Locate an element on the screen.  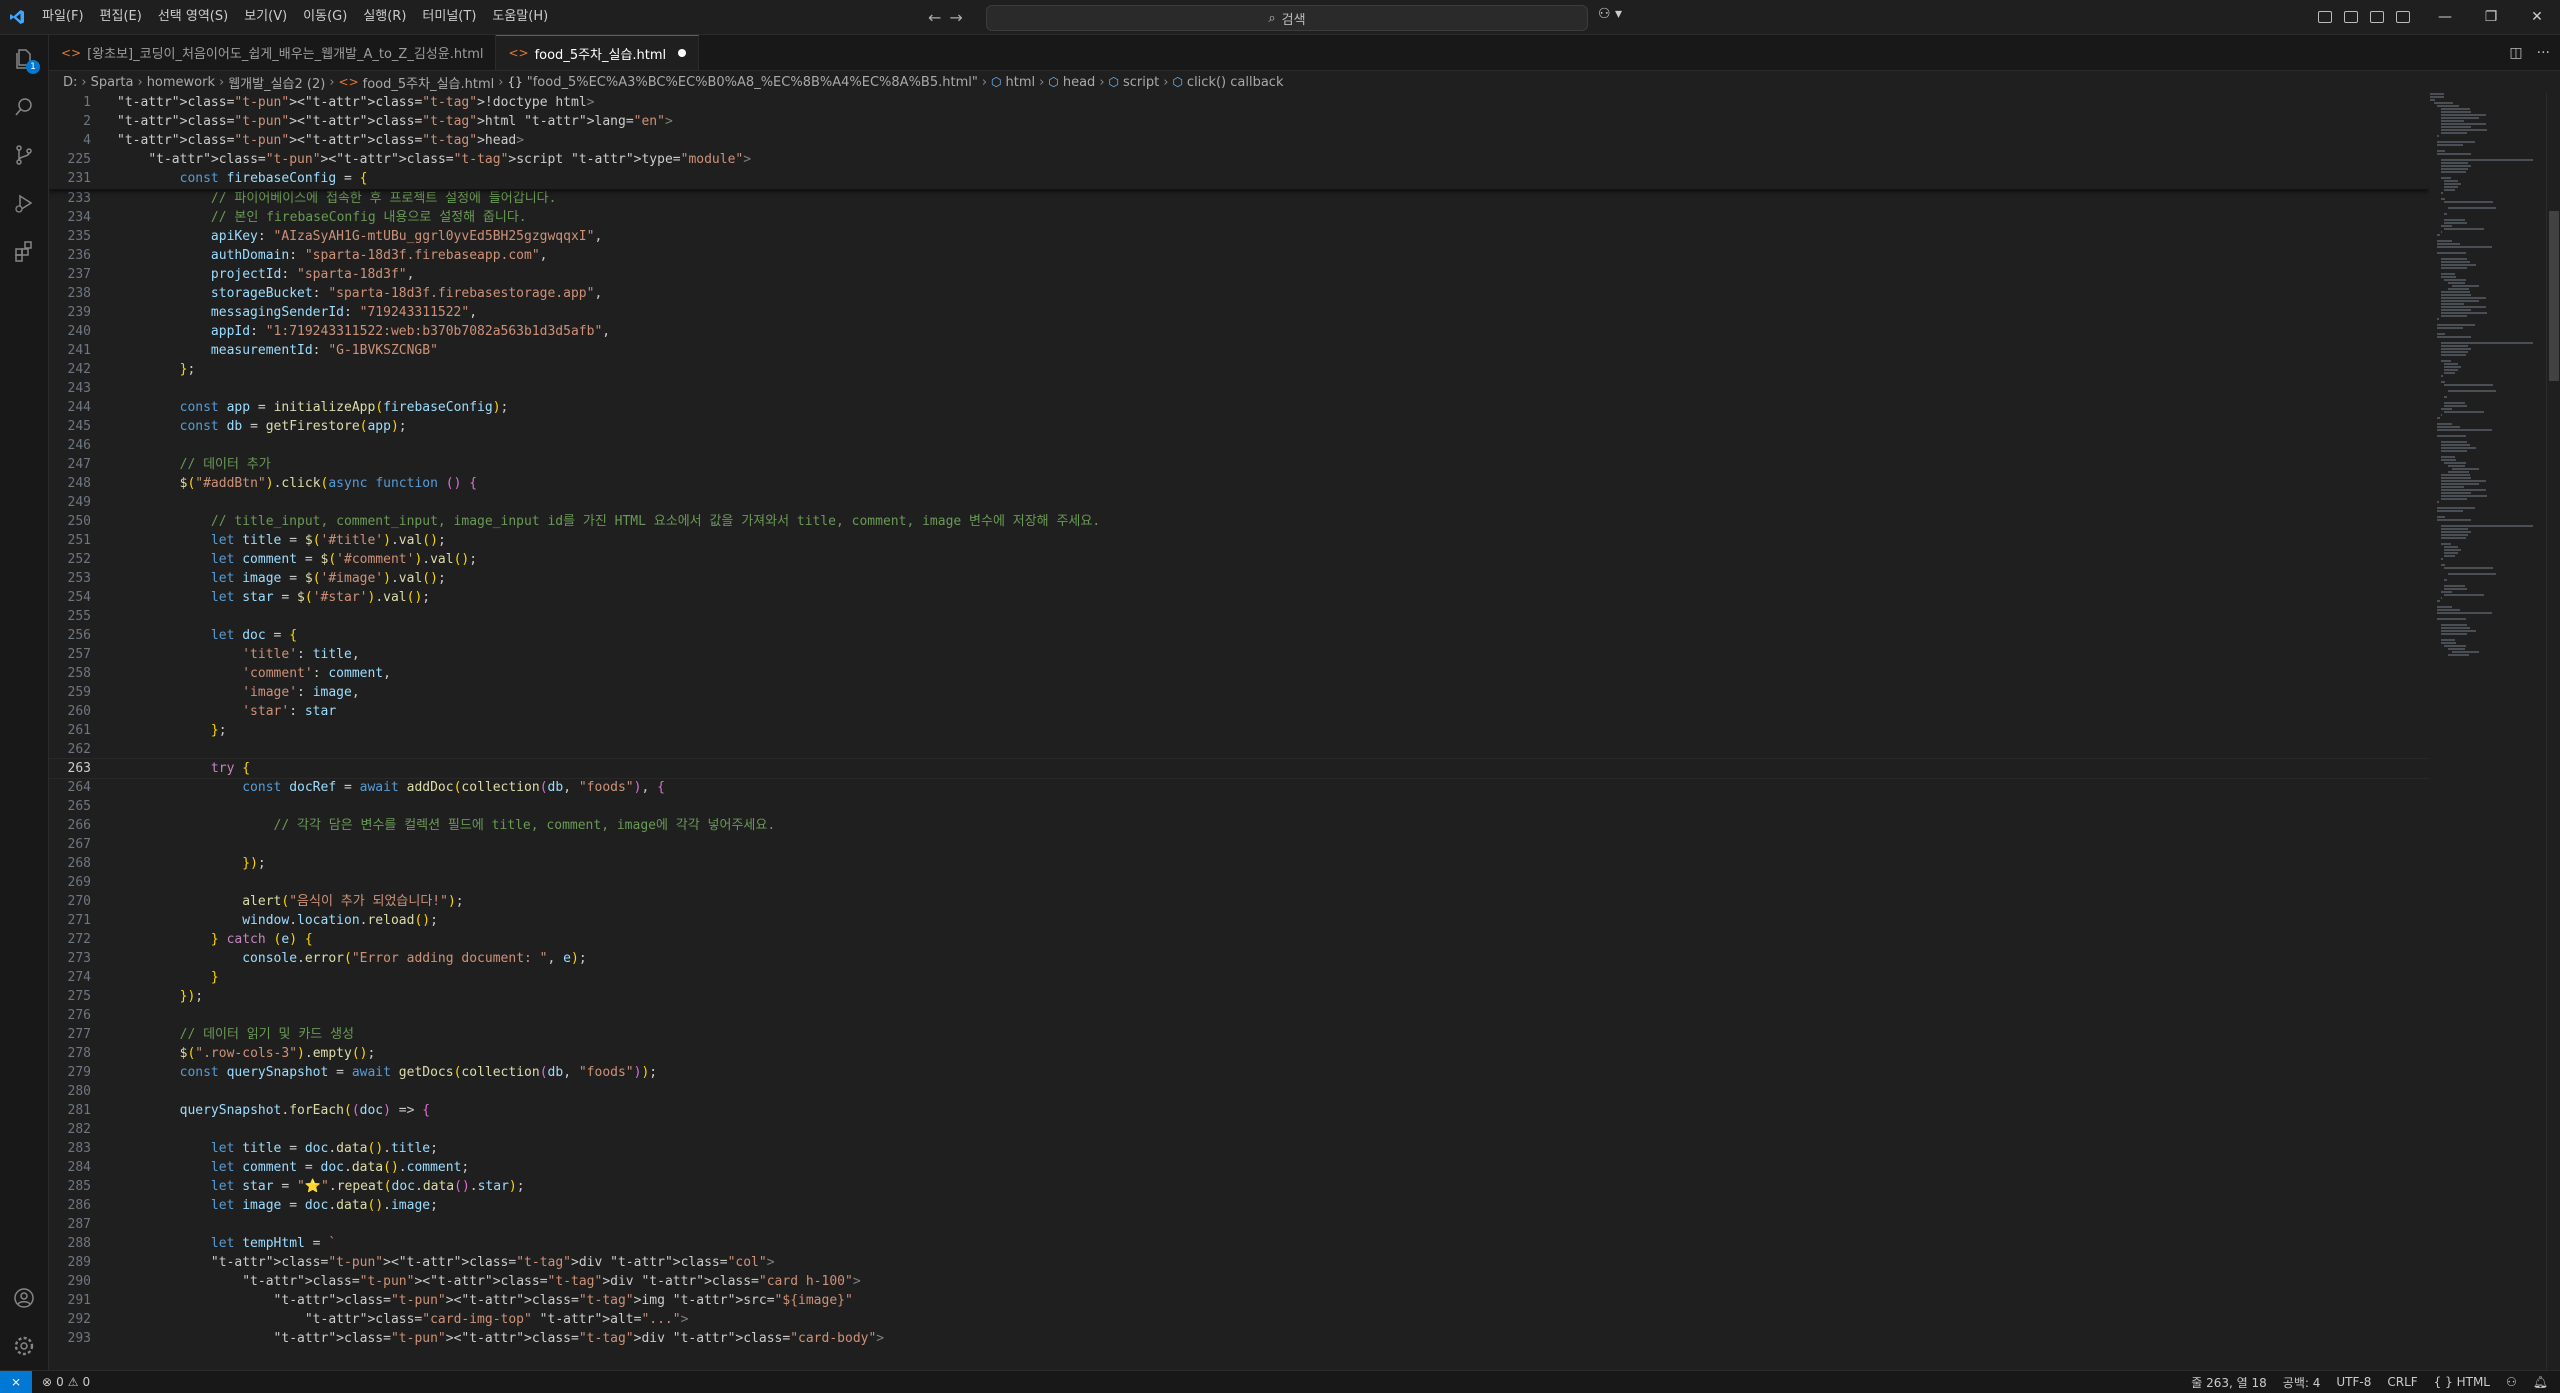
line-code: let tempHtml = ` is located at coordinates (226, 1243).